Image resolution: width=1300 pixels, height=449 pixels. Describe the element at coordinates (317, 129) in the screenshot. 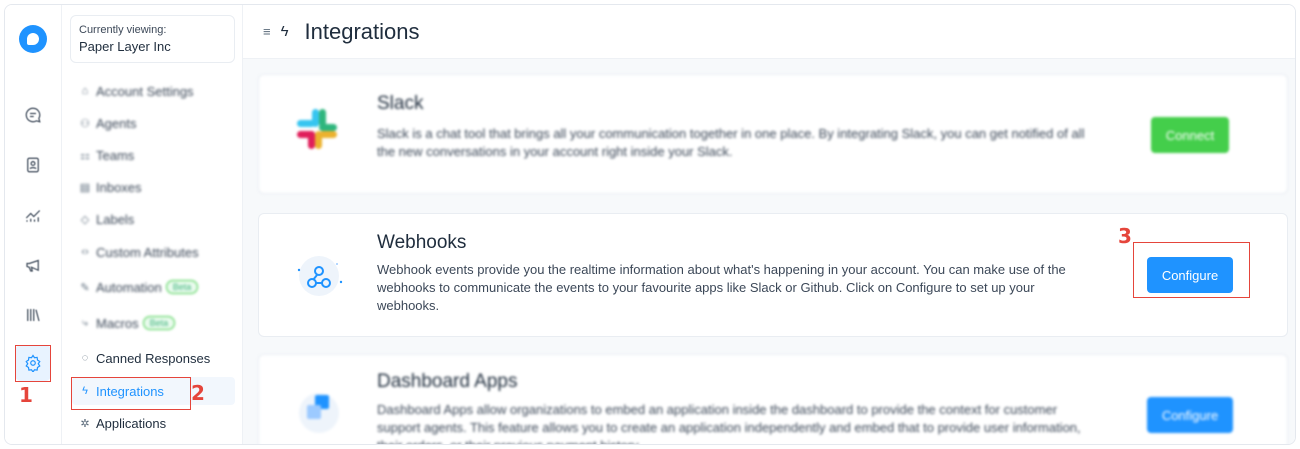

I see `slack-logo-icon` at that location.